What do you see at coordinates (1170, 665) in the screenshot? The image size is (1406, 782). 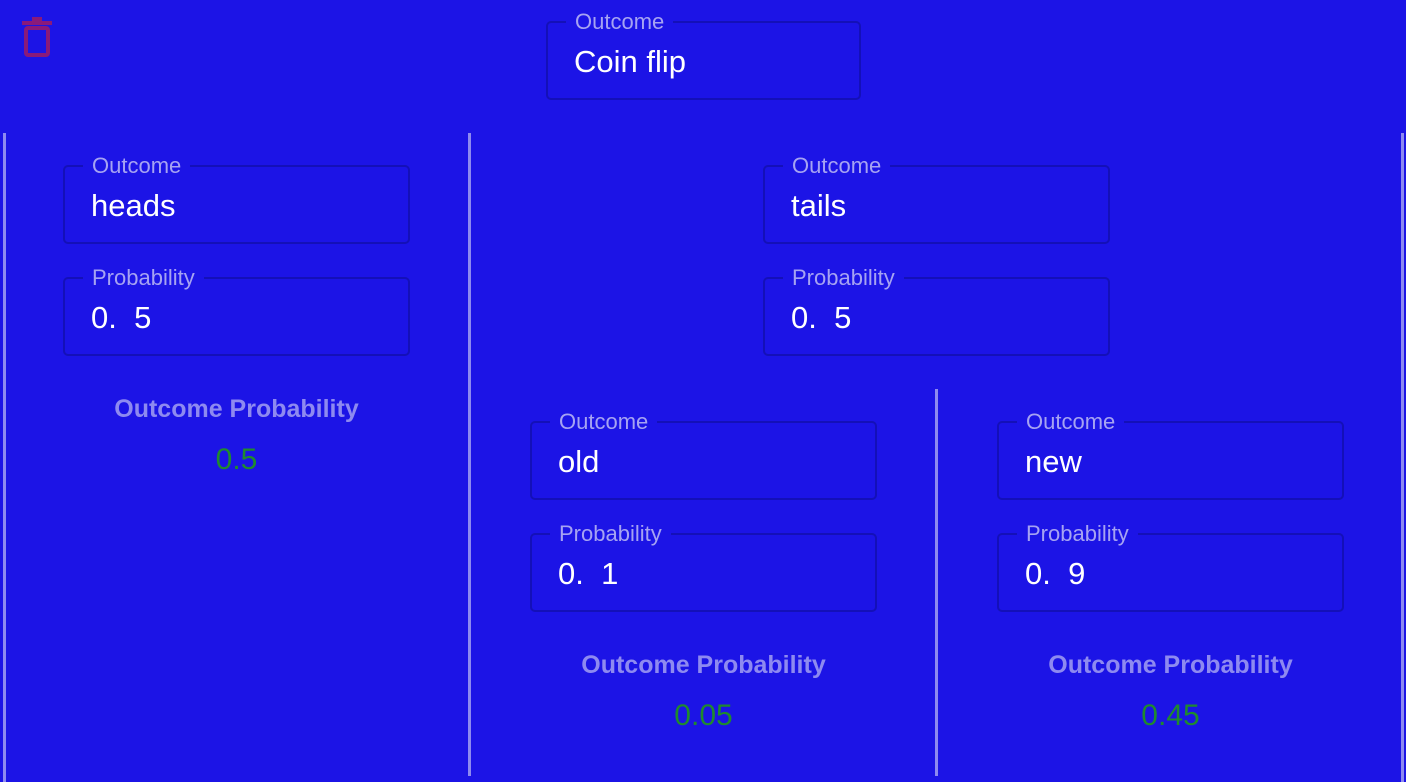 I see `new-outcome-probability-label: Outcome Probability` at bounding box center [1170, 665].